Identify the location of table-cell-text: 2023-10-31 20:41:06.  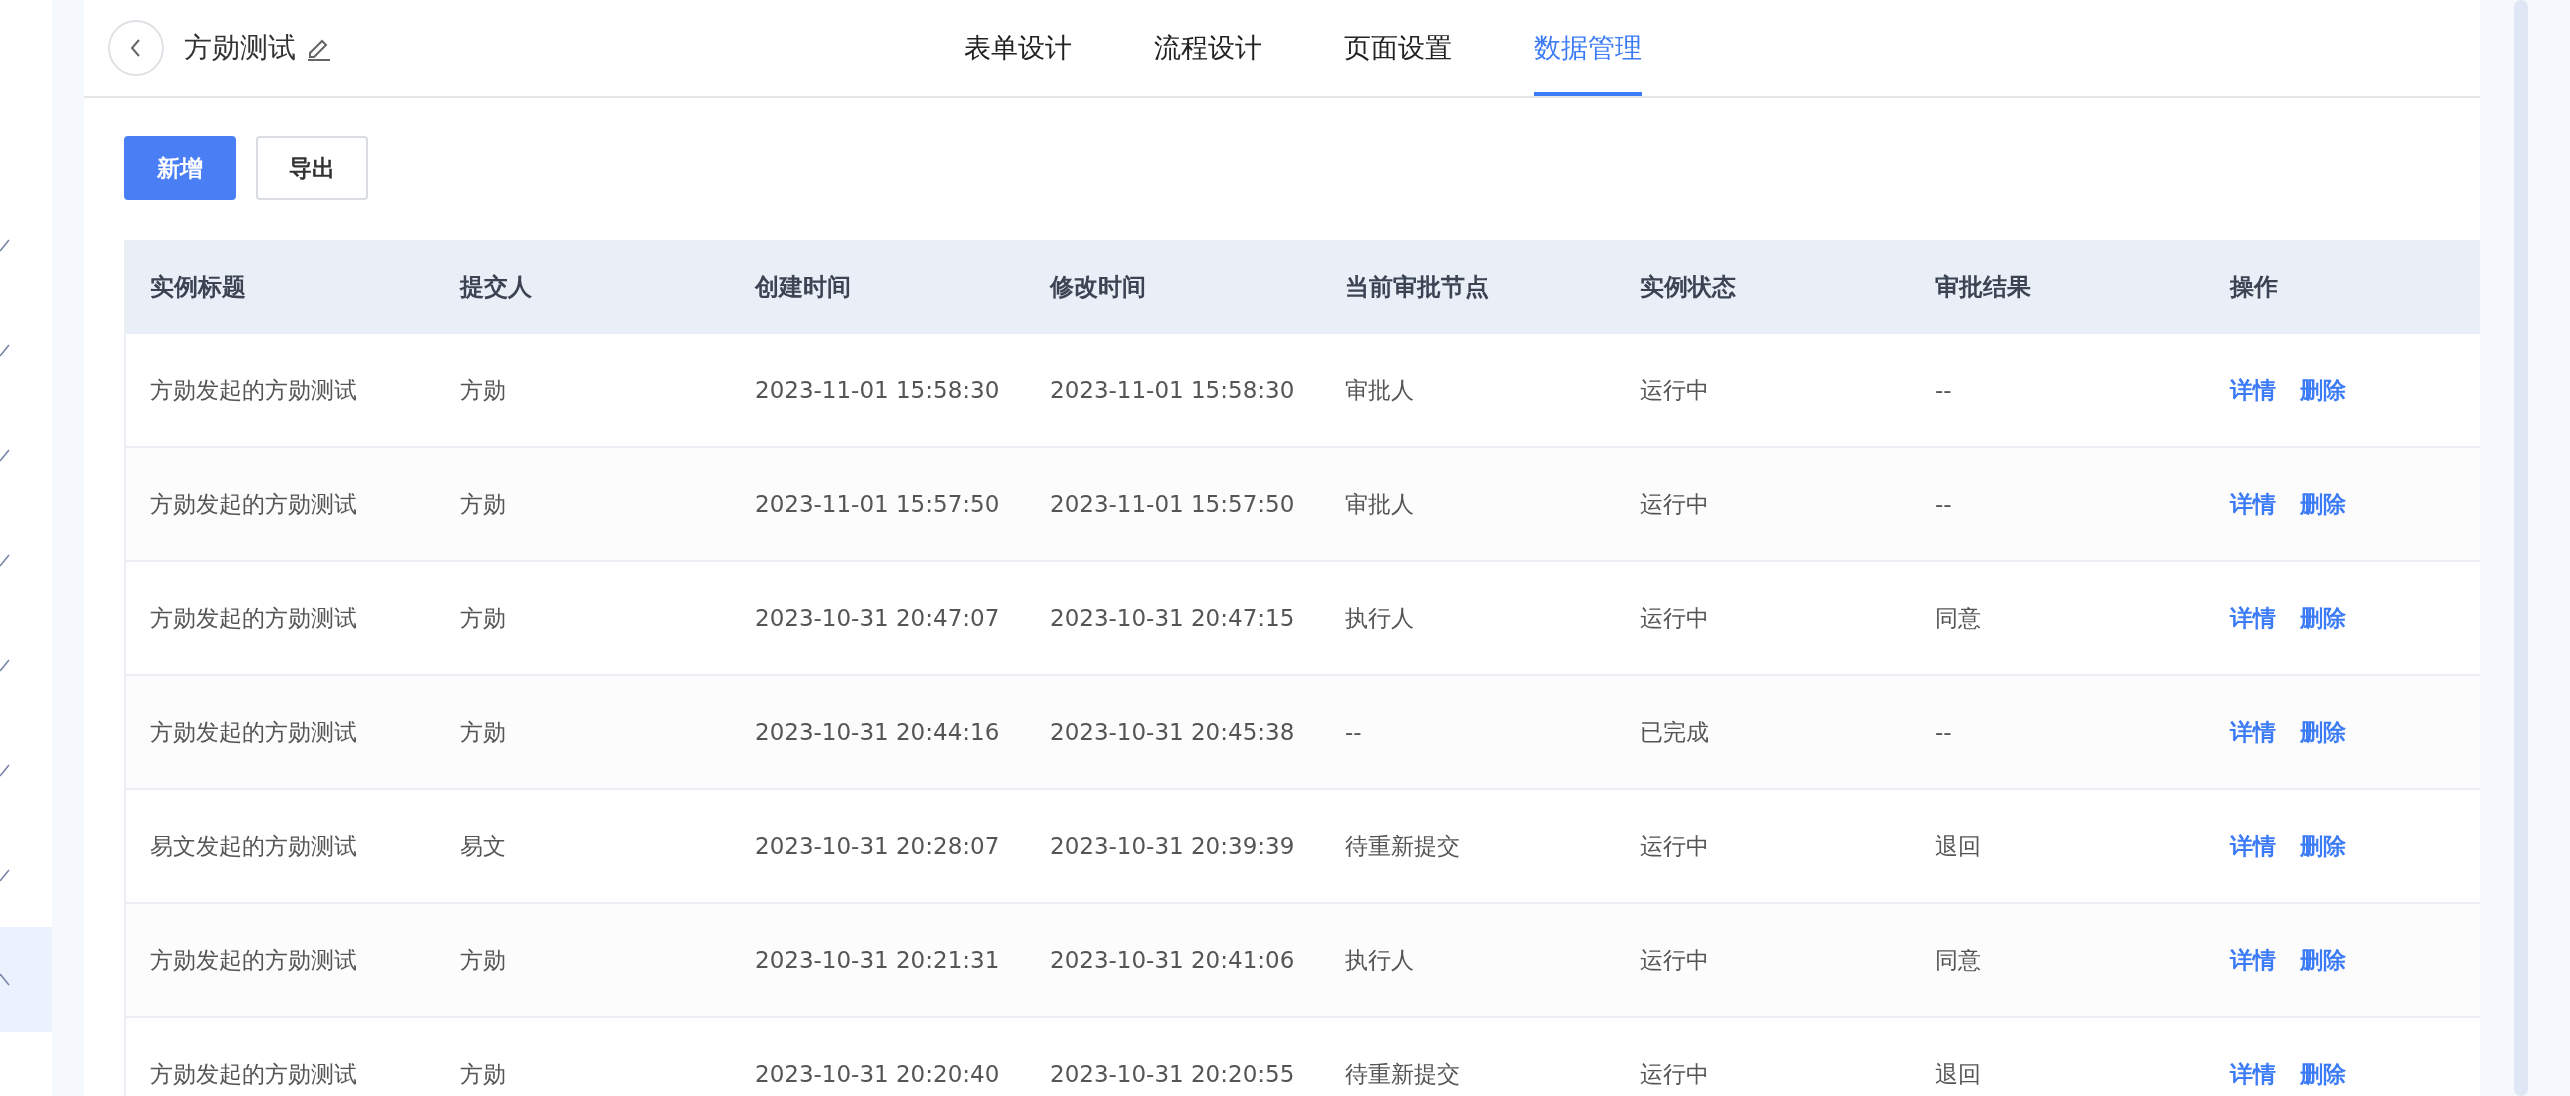
(1172, 960).